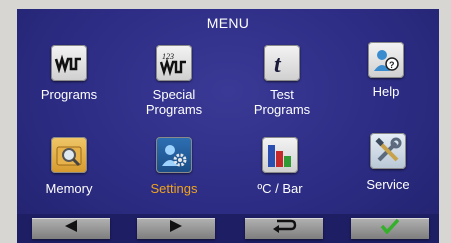 The height and width of the screenshot is (243, 451). Describe the element at coordinates (228, 228) in the screenshot. I see `bottom-nav-bar` at that location.